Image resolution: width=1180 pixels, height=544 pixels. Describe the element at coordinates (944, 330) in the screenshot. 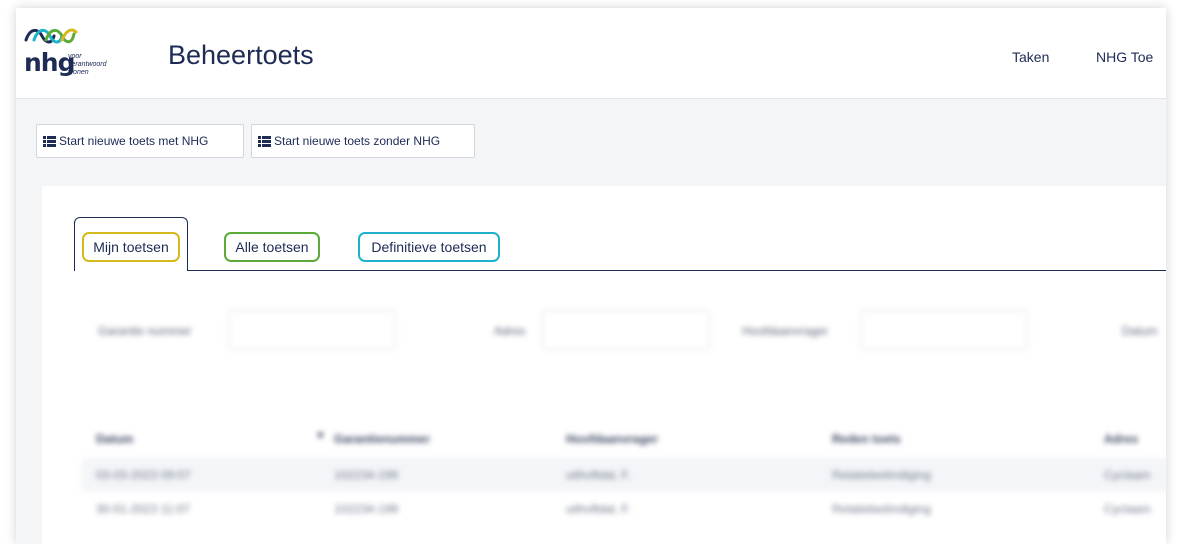

I see `hoofdaanvrager-input` at that location.